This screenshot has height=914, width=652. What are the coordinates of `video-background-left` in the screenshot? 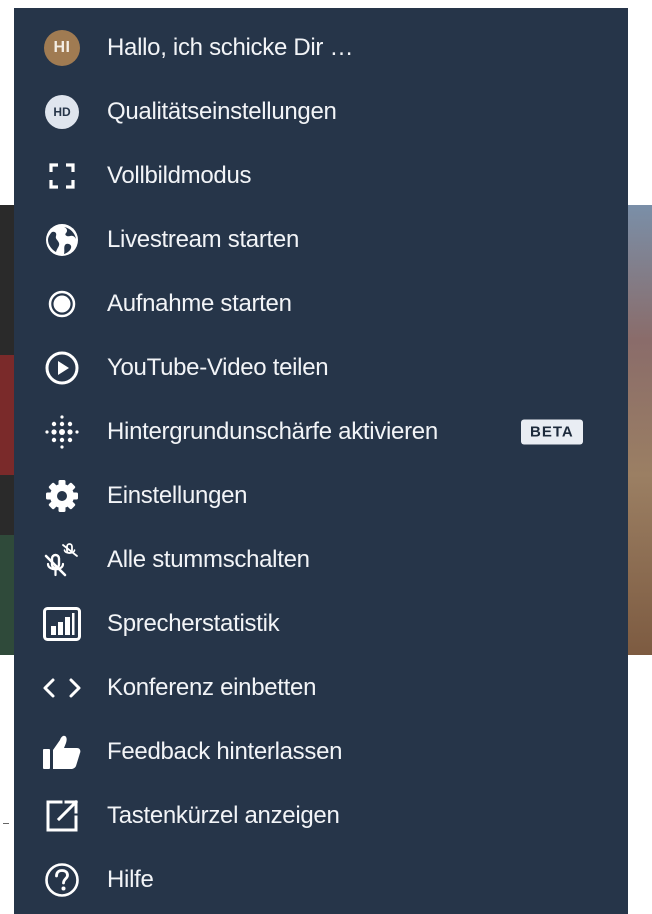 It's located at (7, 430).